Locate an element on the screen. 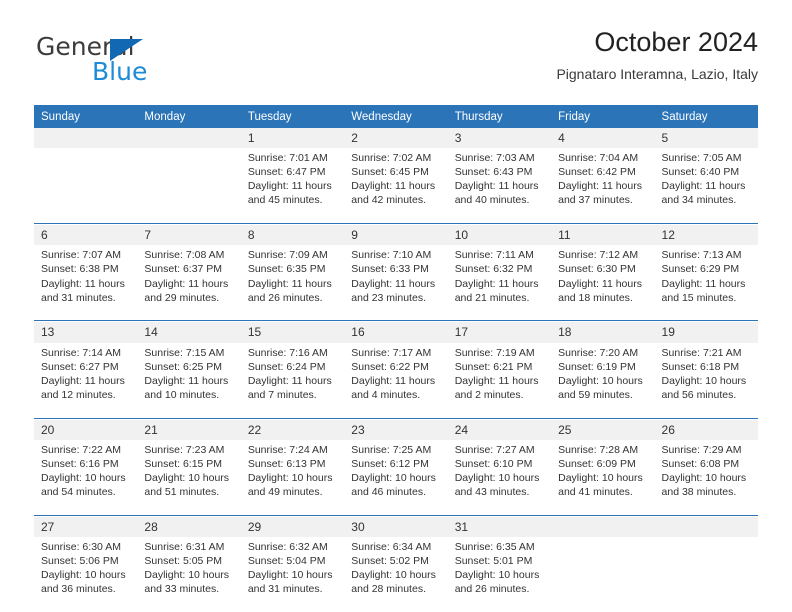 Image resolution: width=792 pixels, height=612 pixels. day-number: 19 is located at coordinates (706, 332).